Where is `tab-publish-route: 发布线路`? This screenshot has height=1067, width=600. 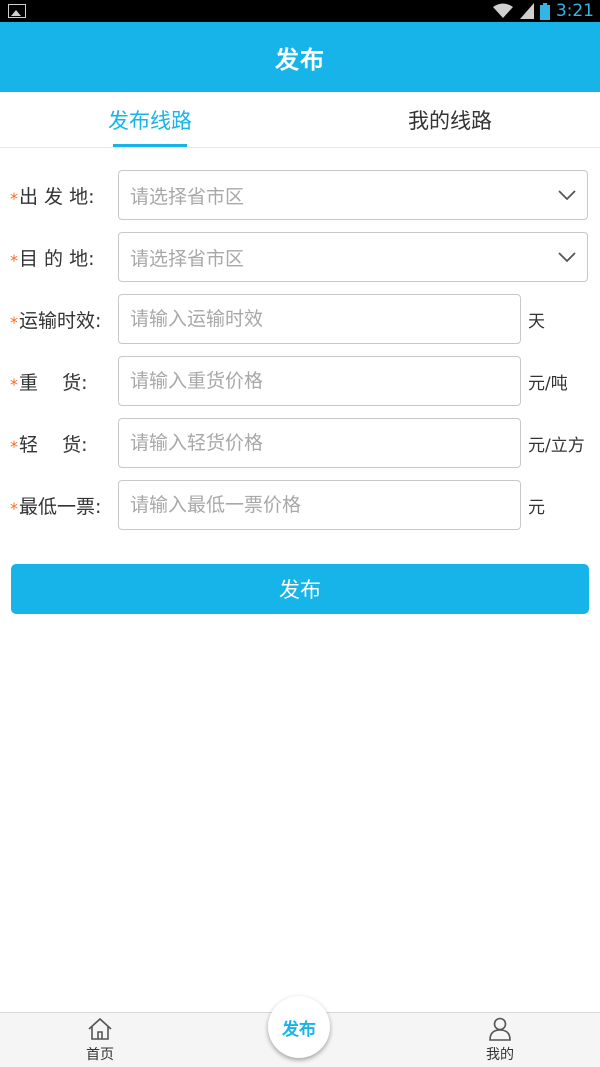 tab-publish-route: 发布线路 is located at coordinates (150, 119).